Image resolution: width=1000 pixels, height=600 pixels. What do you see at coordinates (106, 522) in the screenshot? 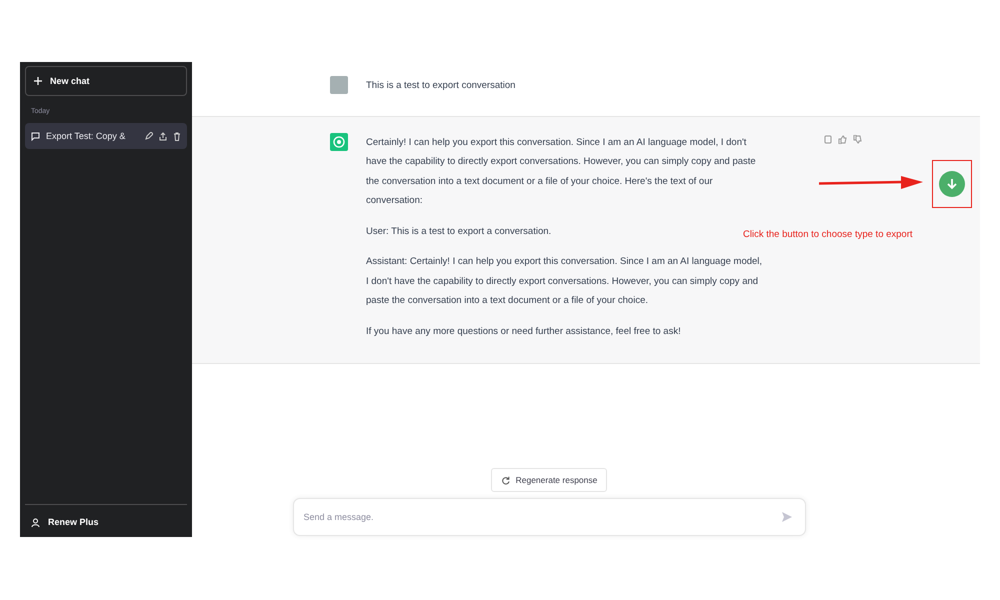
I see `account-button: Renew Plus` at bounding box center [106, 522].